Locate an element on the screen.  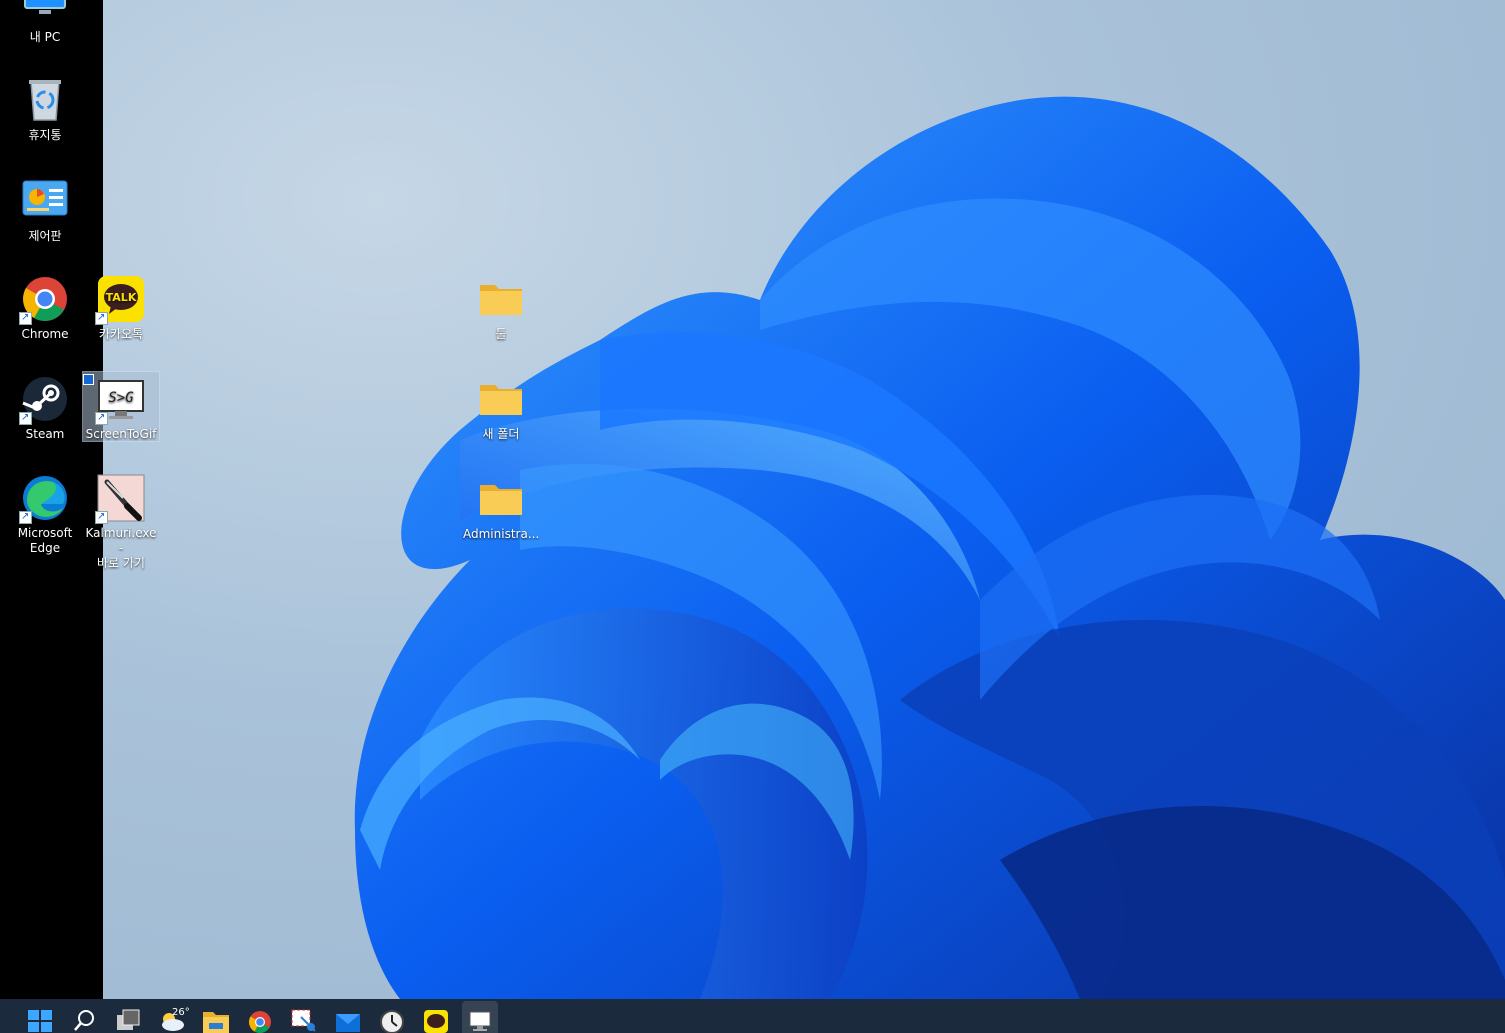
windows-logo-icon is located at coordinates (40, 1021).